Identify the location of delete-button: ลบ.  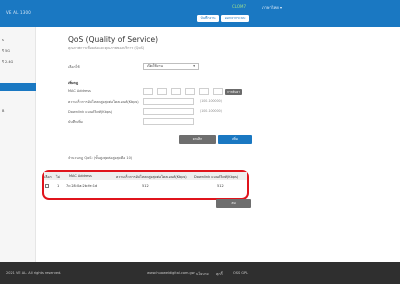
(233, 203).